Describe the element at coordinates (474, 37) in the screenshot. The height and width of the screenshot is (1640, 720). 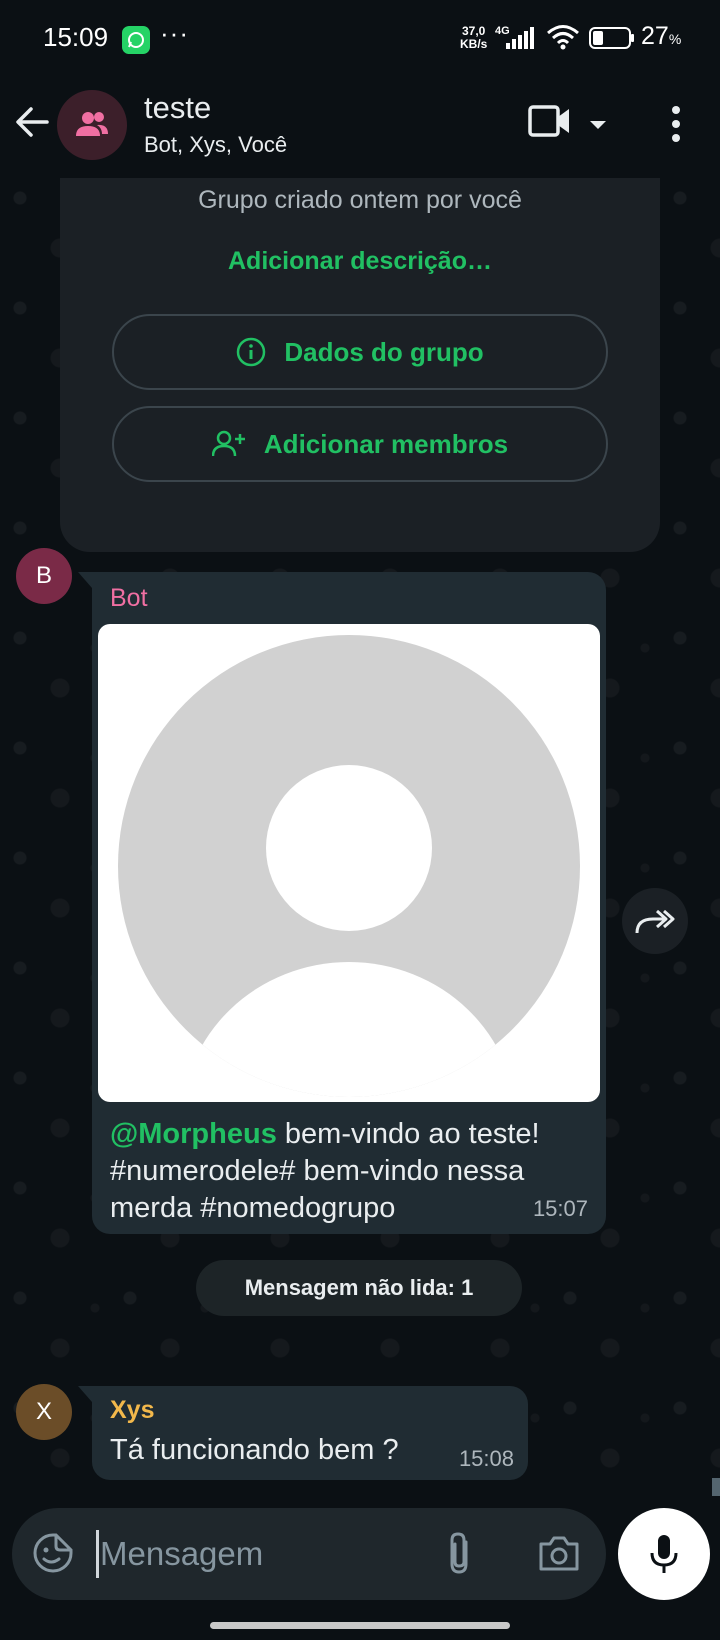
I see `network-speed: 37,0 KB/s` at that location.